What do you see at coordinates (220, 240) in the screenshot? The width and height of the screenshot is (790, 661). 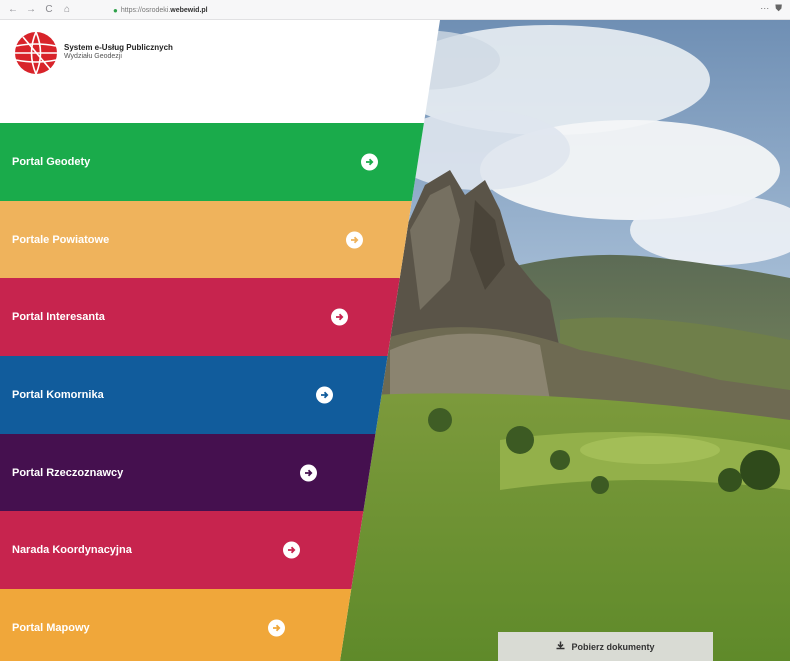 I see `portale-powiatowe: Portale Powiatowe` at bounding box center [220, 240].